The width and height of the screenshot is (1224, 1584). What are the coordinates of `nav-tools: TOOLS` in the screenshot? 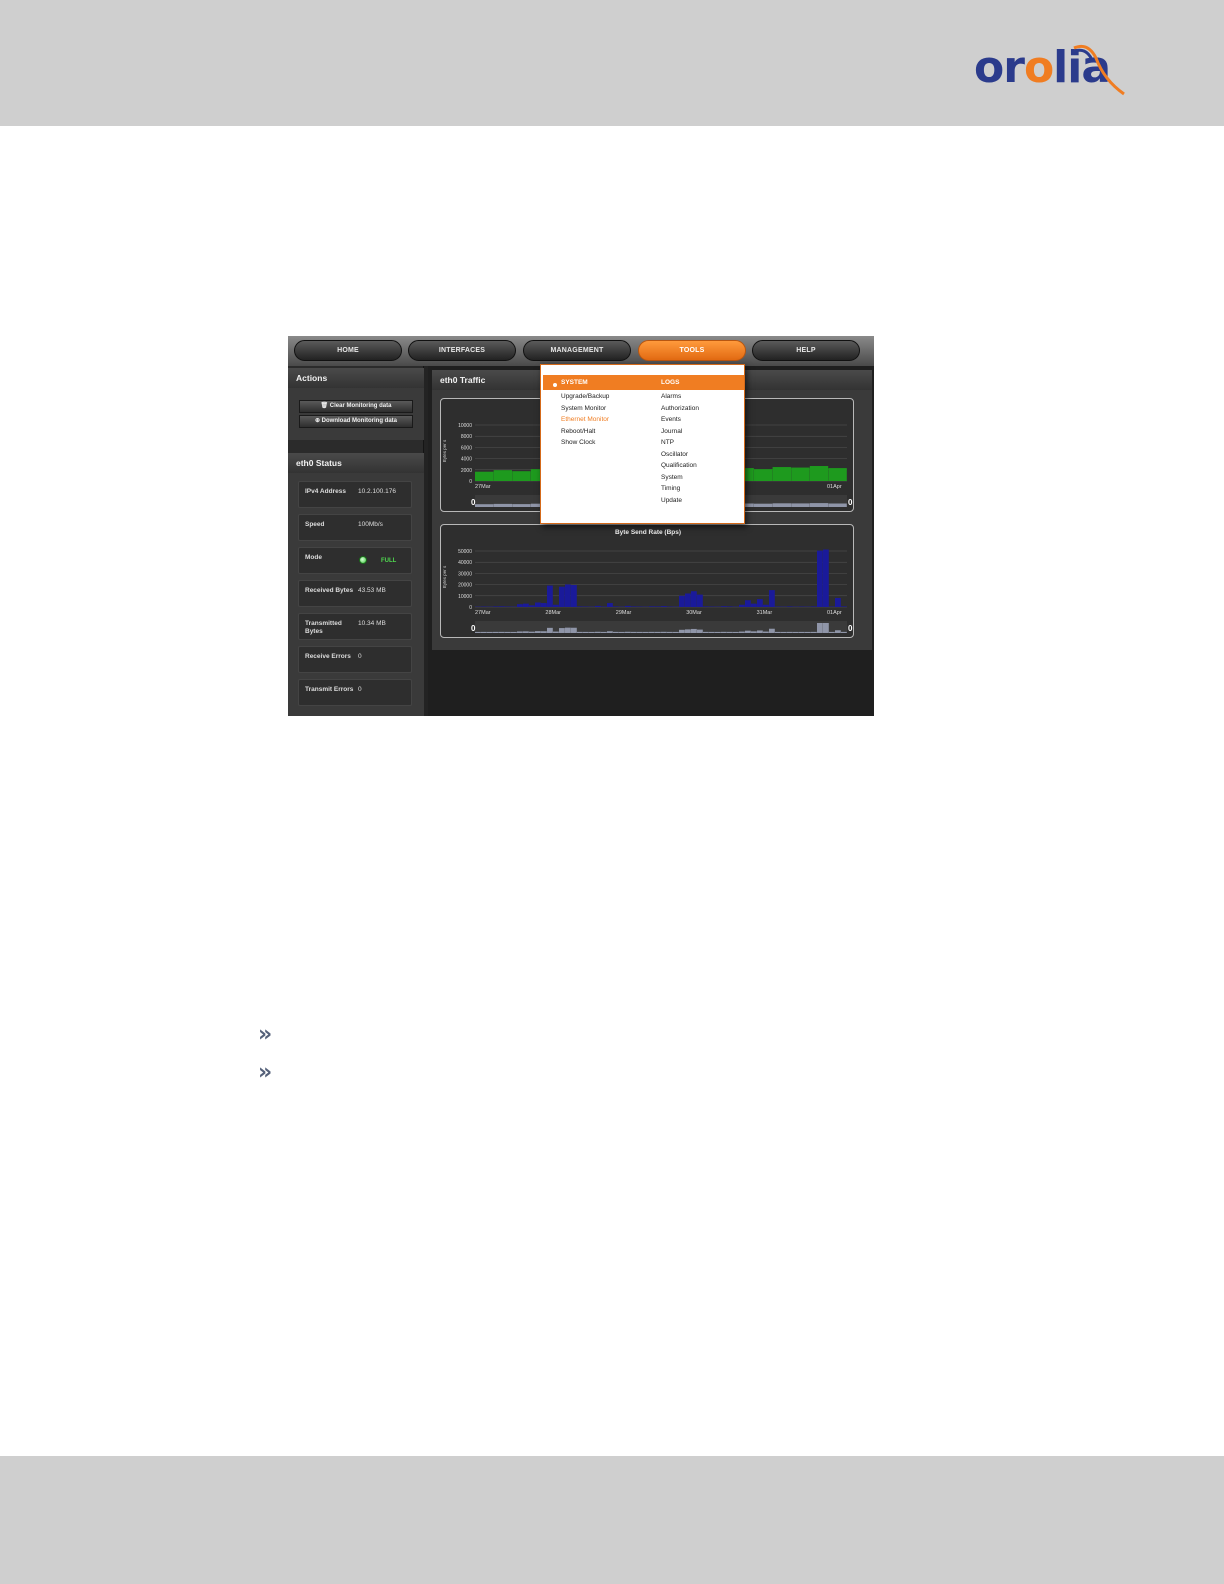 It's located at (692, 350).